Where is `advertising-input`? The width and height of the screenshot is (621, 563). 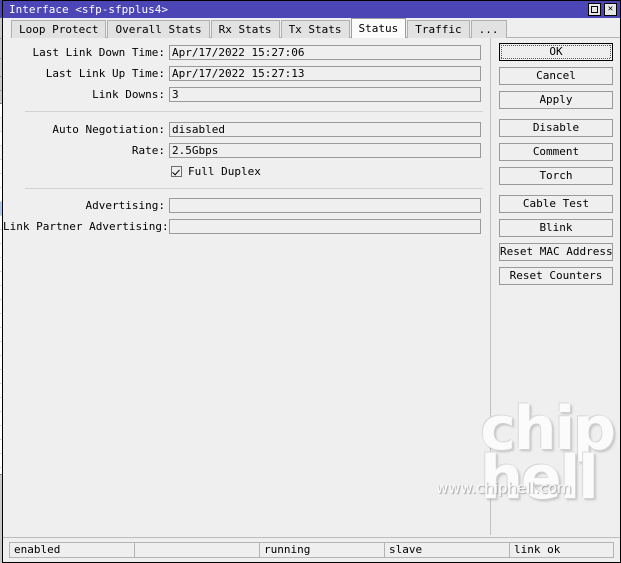
advertising-input is located at coordinates (325, 205).